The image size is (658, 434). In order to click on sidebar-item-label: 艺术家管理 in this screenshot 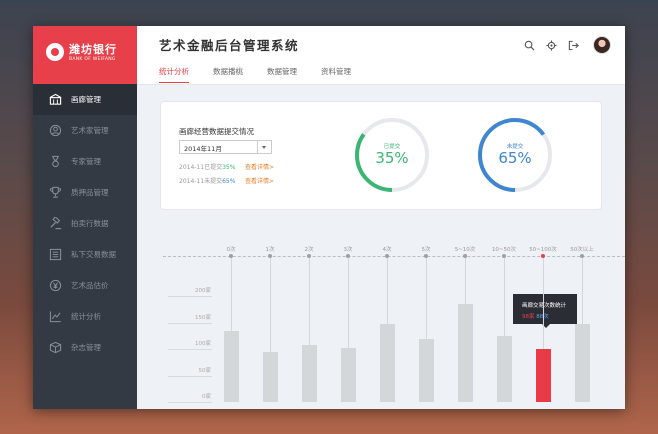, I will do `click(90, 130)`.